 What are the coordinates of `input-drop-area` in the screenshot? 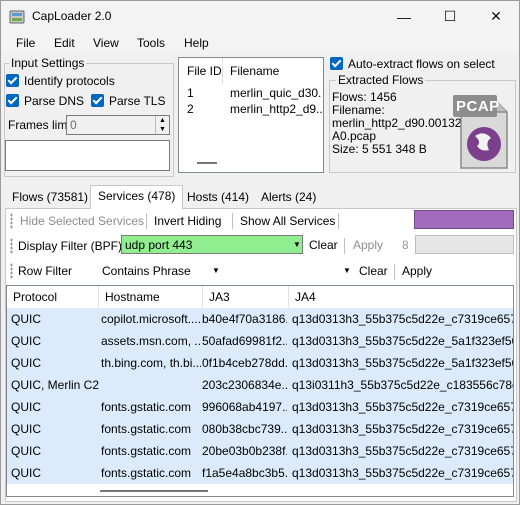 It's located at (87, 155).